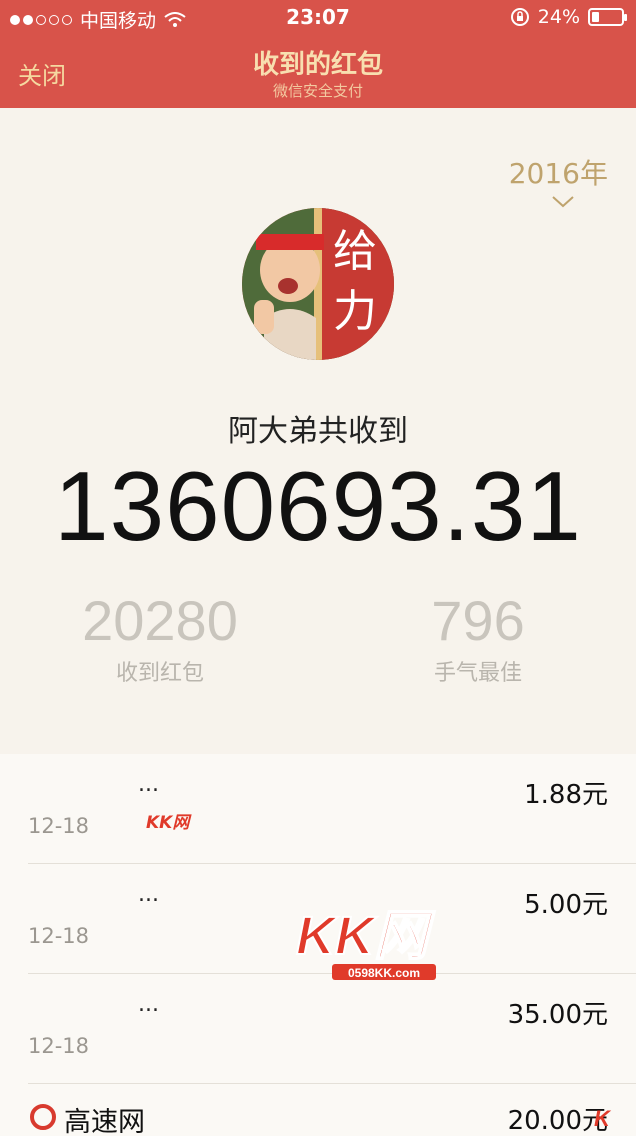 The width and height of the screenshot is (636, 1136). I want to click on watermark-domain: 0598KK.com, so click(384, 973).